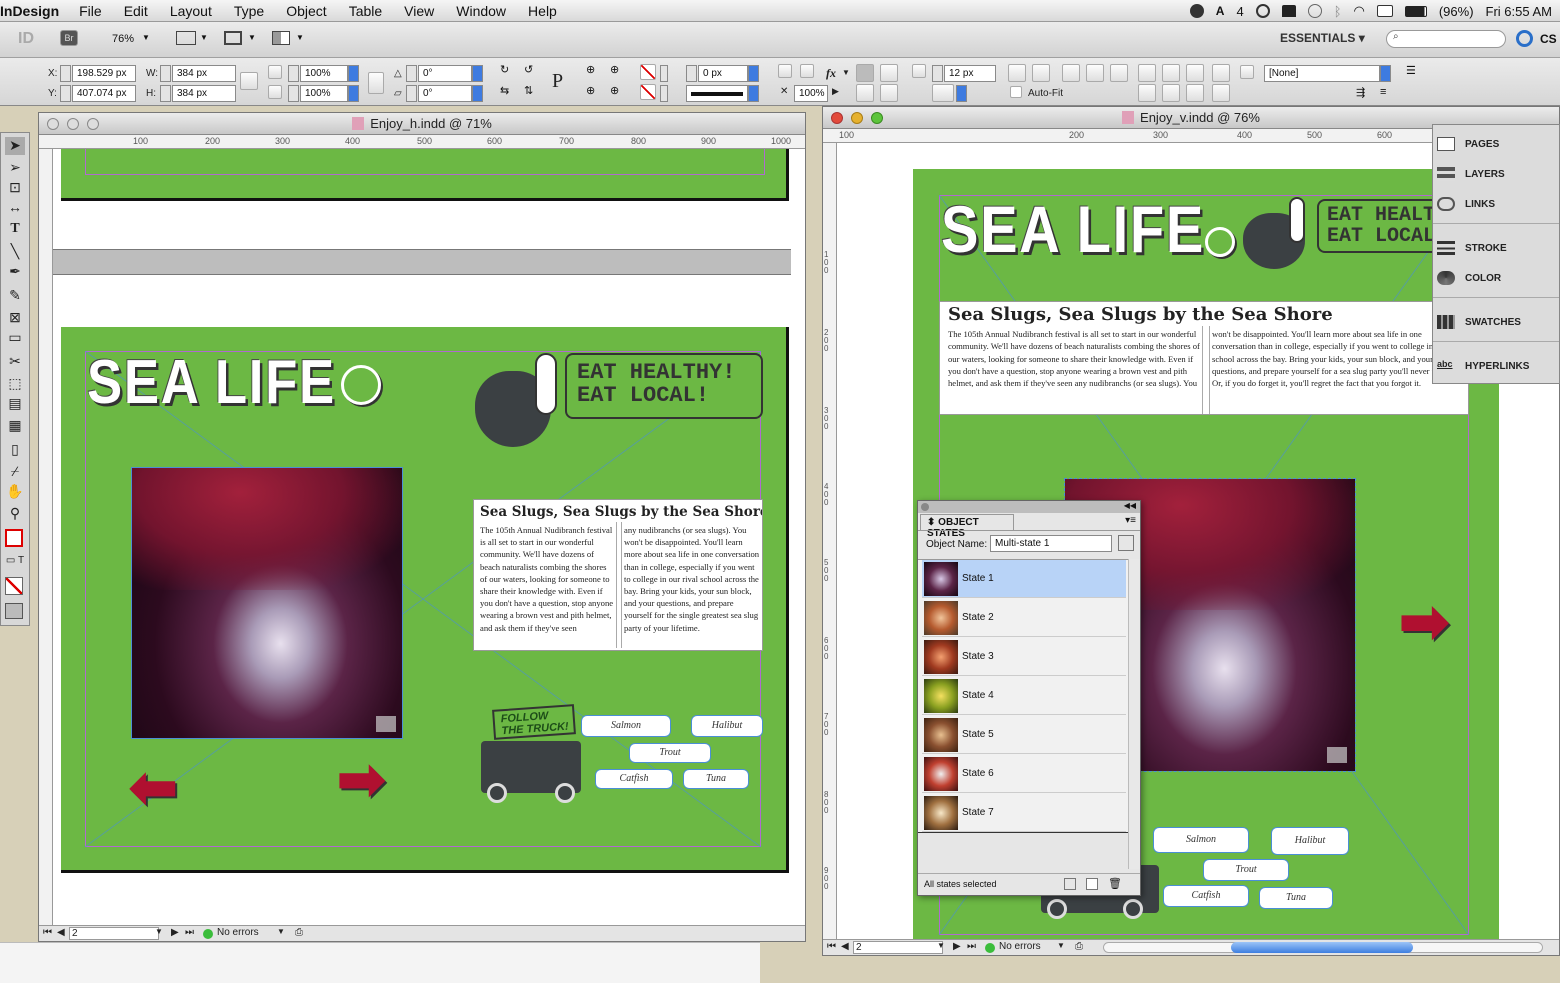  Describe the element at coordinates (648, 92) in the screenshot. I see `stroke-none-swatch-icon` at that location.